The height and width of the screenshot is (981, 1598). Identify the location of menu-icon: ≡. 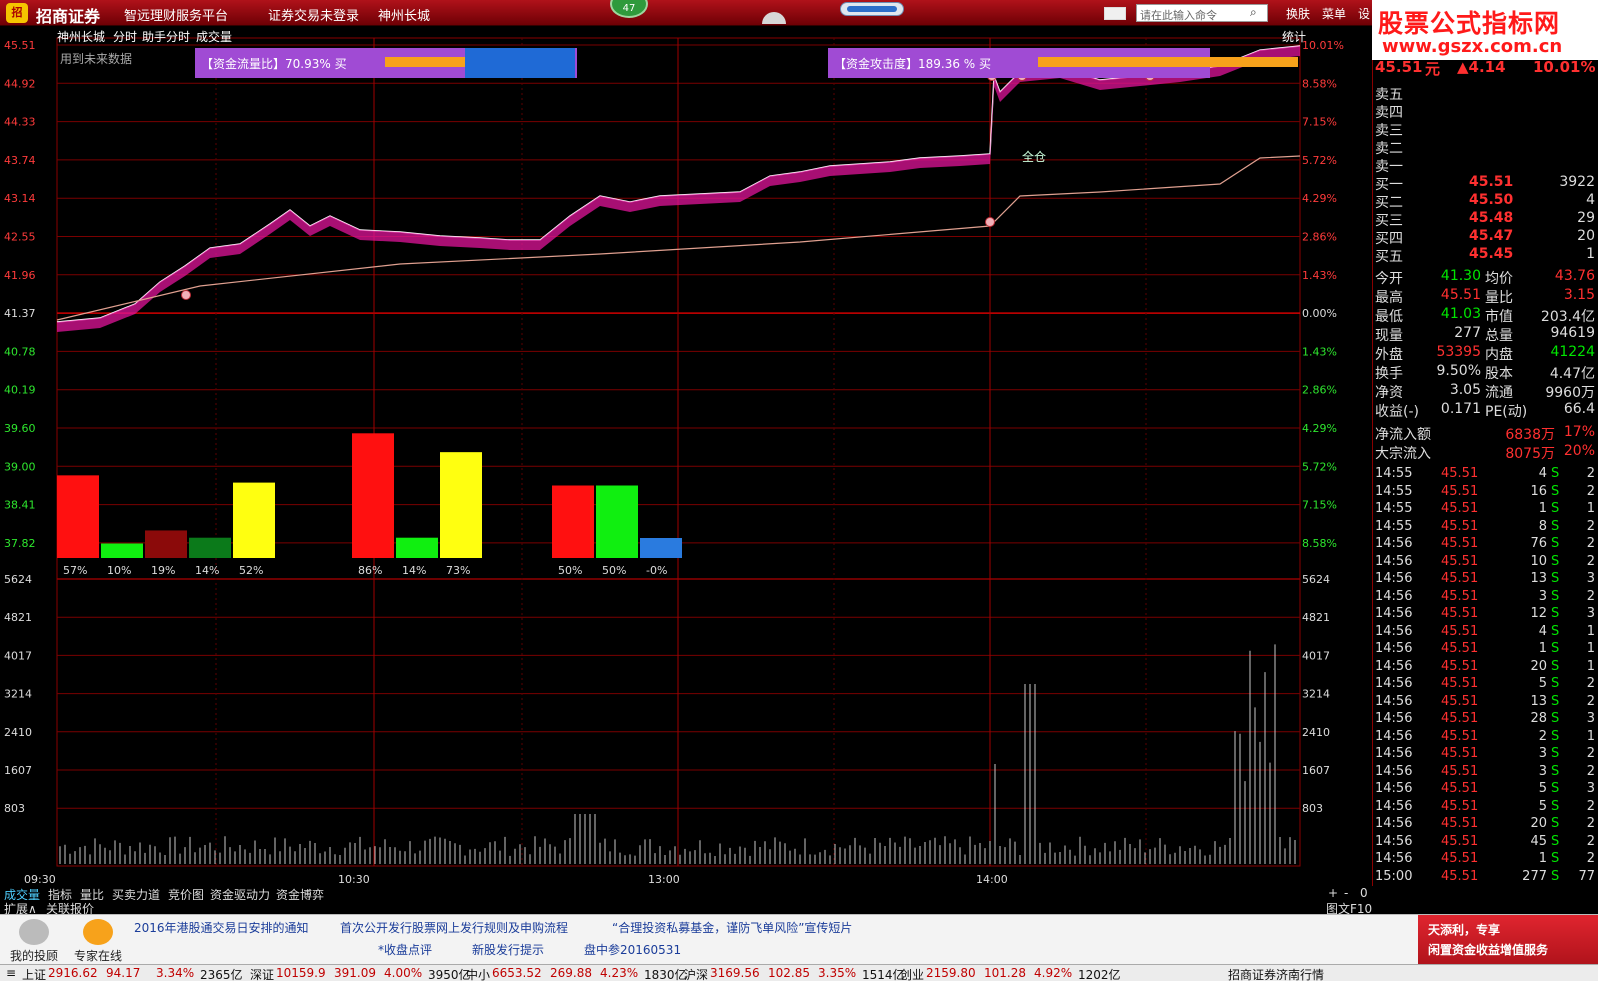
(11, 973).